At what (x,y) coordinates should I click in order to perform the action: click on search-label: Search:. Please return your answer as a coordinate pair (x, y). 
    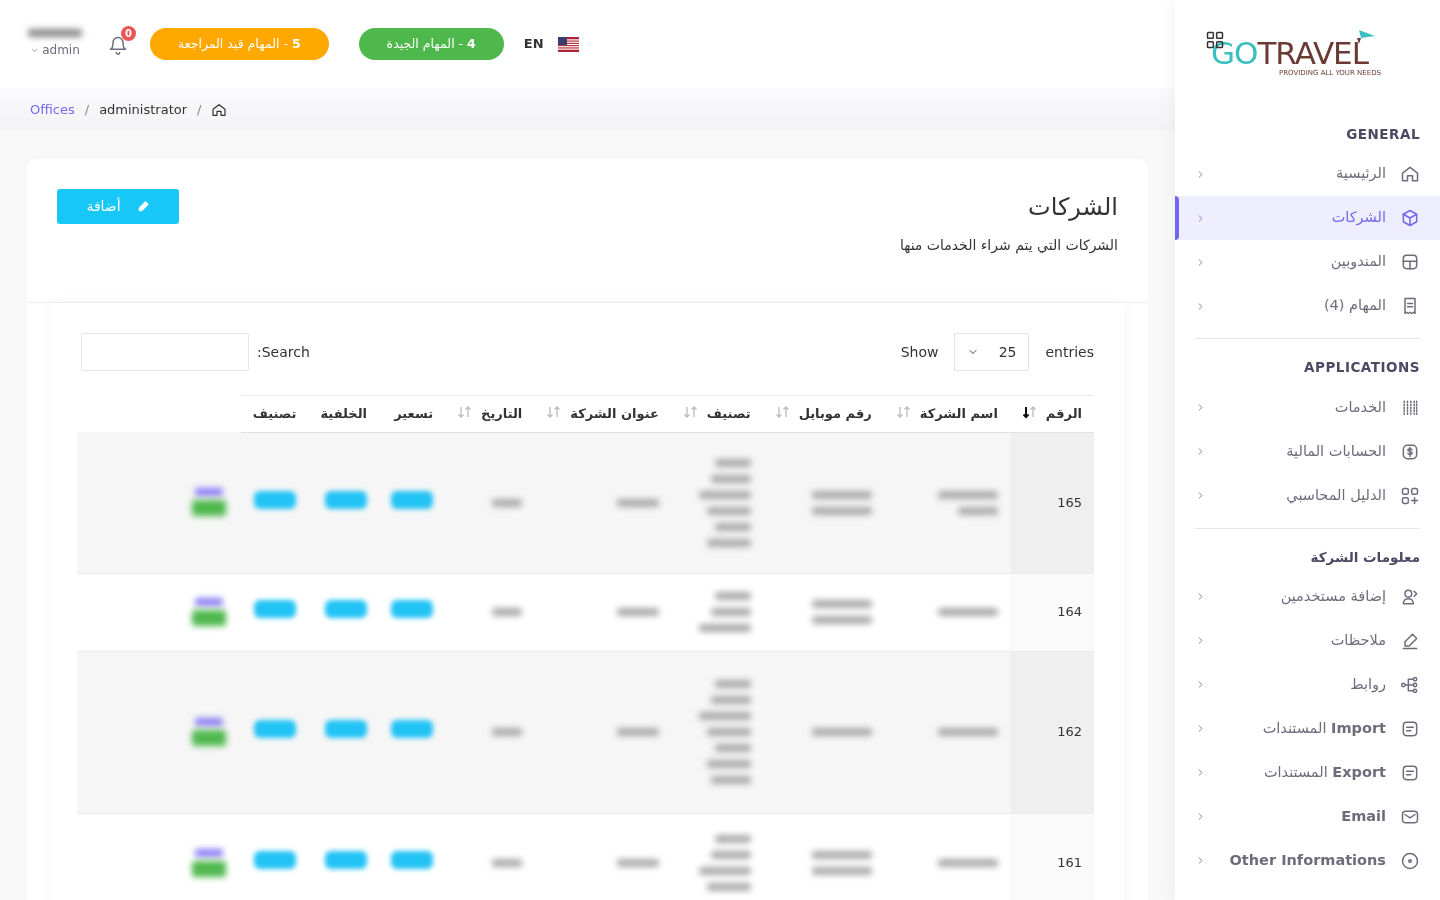
    Looking at the image, I should click on (283, 352).